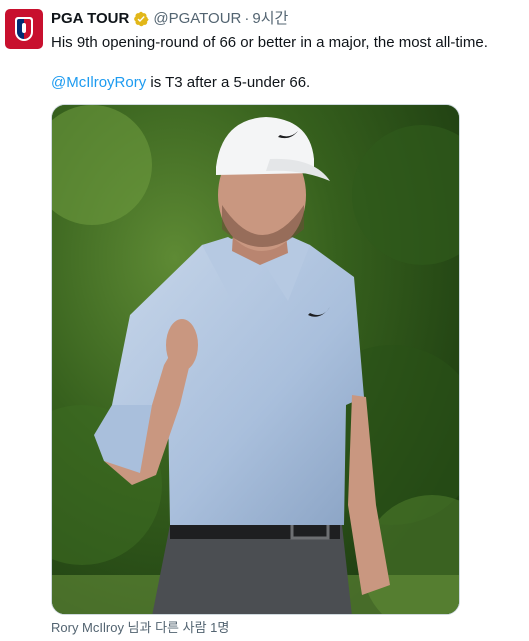 Image resolution: width=529 pixels, height=641 pixels. What do you see at coordinates (197, 19) in the screenshot?
I see `author-handle: @PGATOUR` at bounding box center [197, 19].